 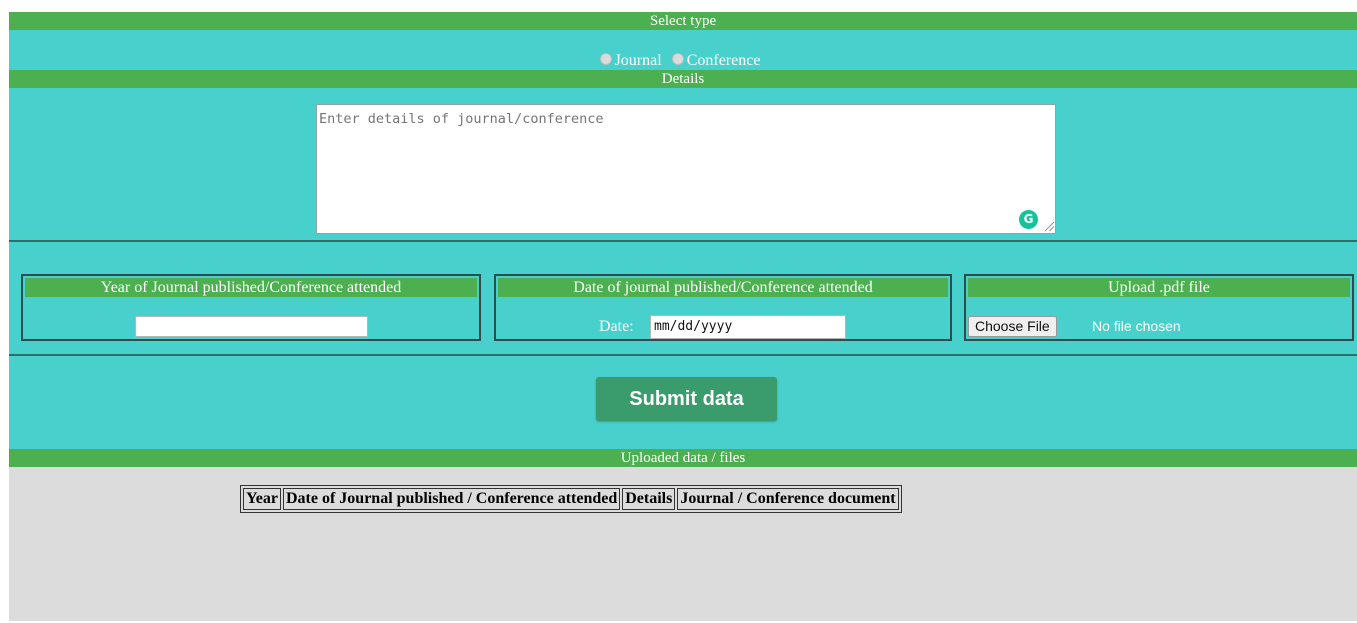 I want to click on conference-radio-label: Conference, so click(x=724, y=60).